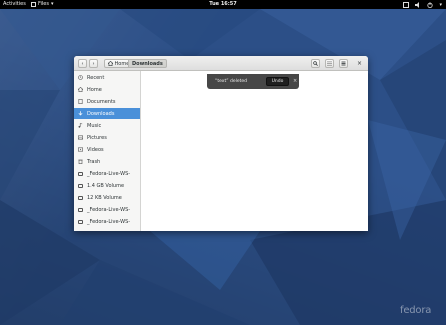 The height and width of the screenshot is (325, 446). Describe the element at coordinates (418, 4) in the screenshot. I see `volume-icon` at that location.